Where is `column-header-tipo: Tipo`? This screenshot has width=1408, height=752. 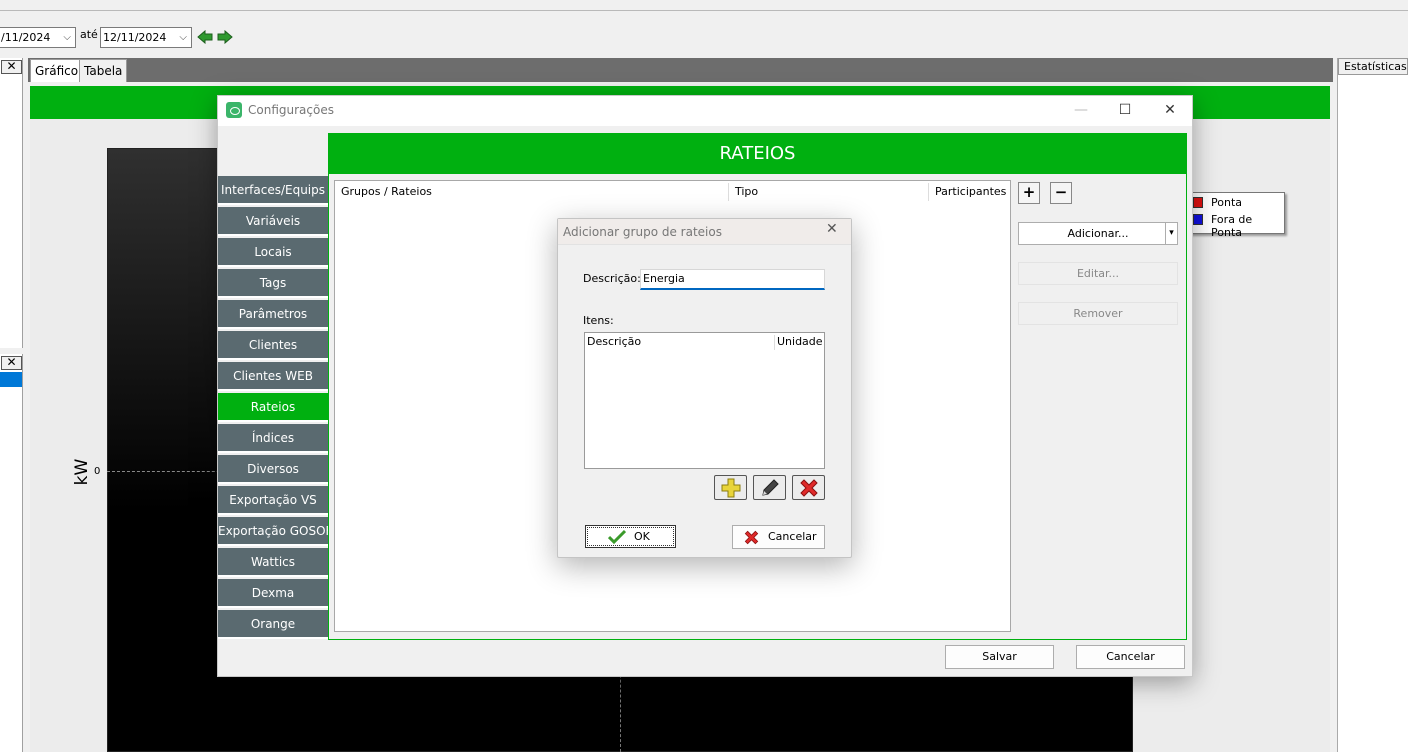
column-header-tipo: Tipo is located at coordinates (829, 192).